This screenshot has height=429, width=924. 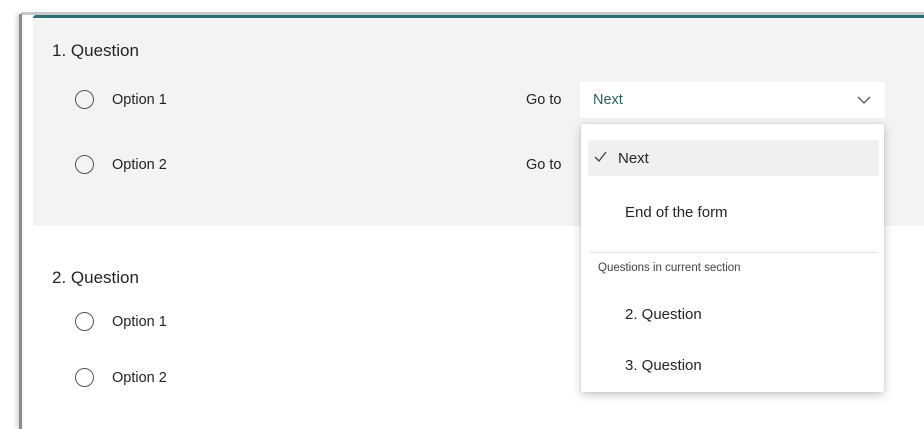 What do you see at coordinates (733, 158) in the screenshot?
I see `dropdown-item-next: Next` at bounding box center [733, 158].